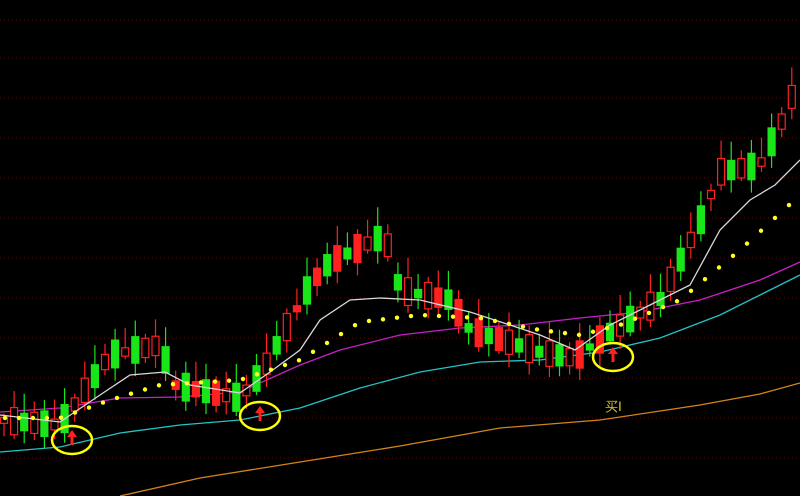 The image size is (800, 496). I want to click on signal-label: 买I, so click(613, 407).